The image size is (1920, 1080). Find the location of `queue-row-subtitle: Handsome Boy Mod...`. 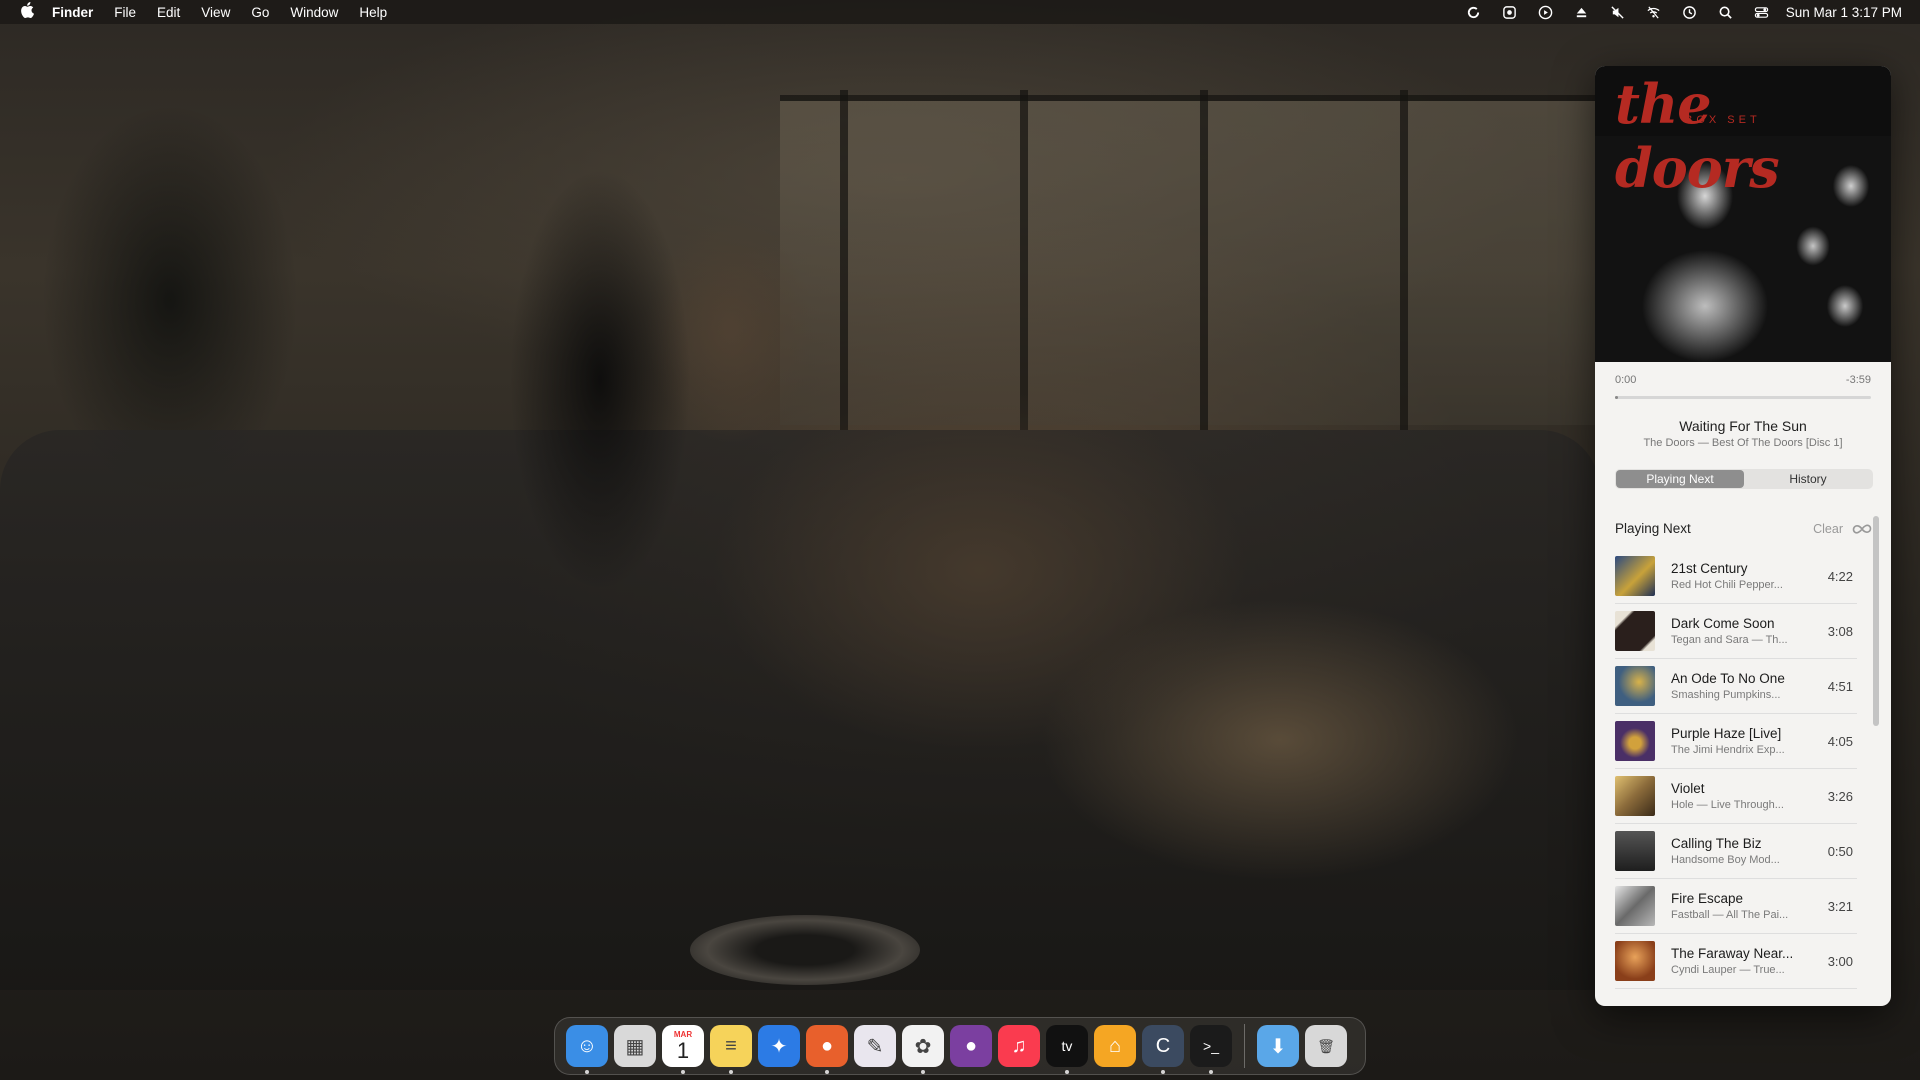

queue-row-subtitle: Handsome Boy Mod... is located at coordinates (1725, 860).